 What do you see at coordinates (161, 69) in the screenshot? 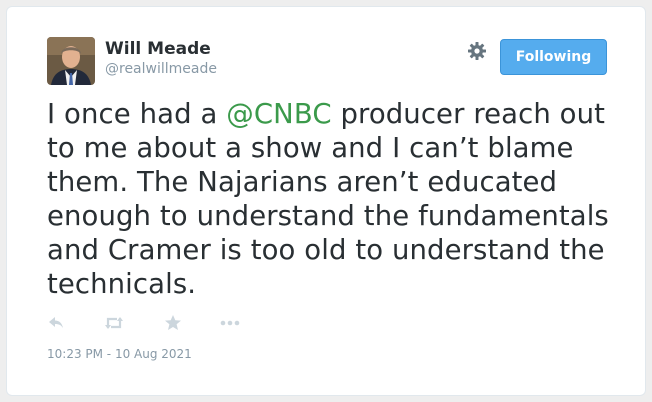
I see `author-handle: @realwillmeade` at bounding box center [161, 69].